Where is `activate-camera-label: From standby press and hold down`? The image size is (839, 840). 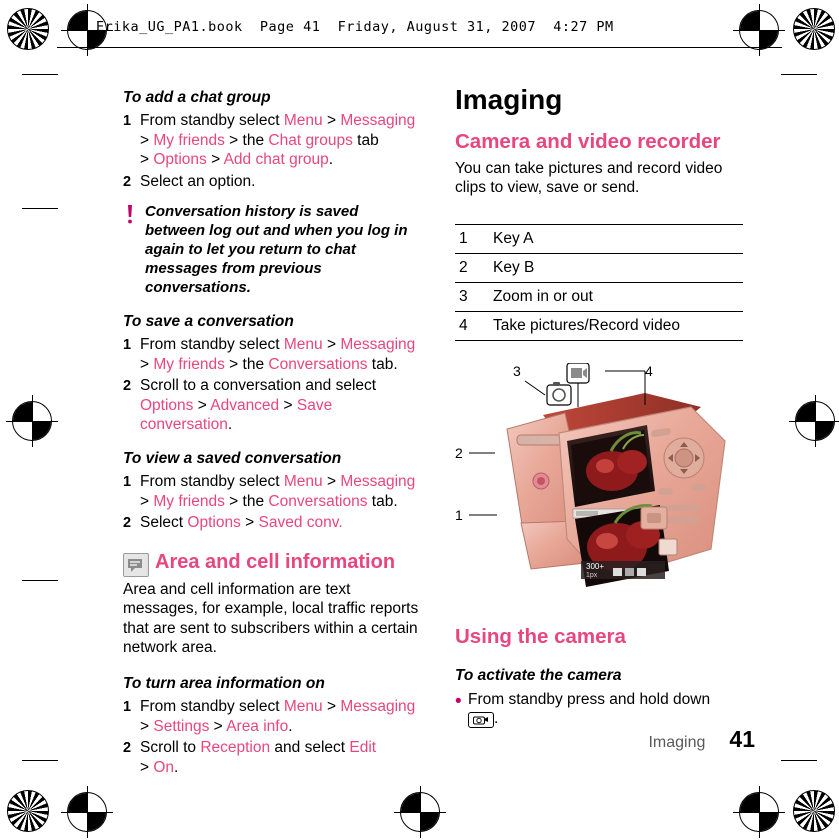 activate-camera-label: From standby press and hold down is located at coordinates (589, 699).